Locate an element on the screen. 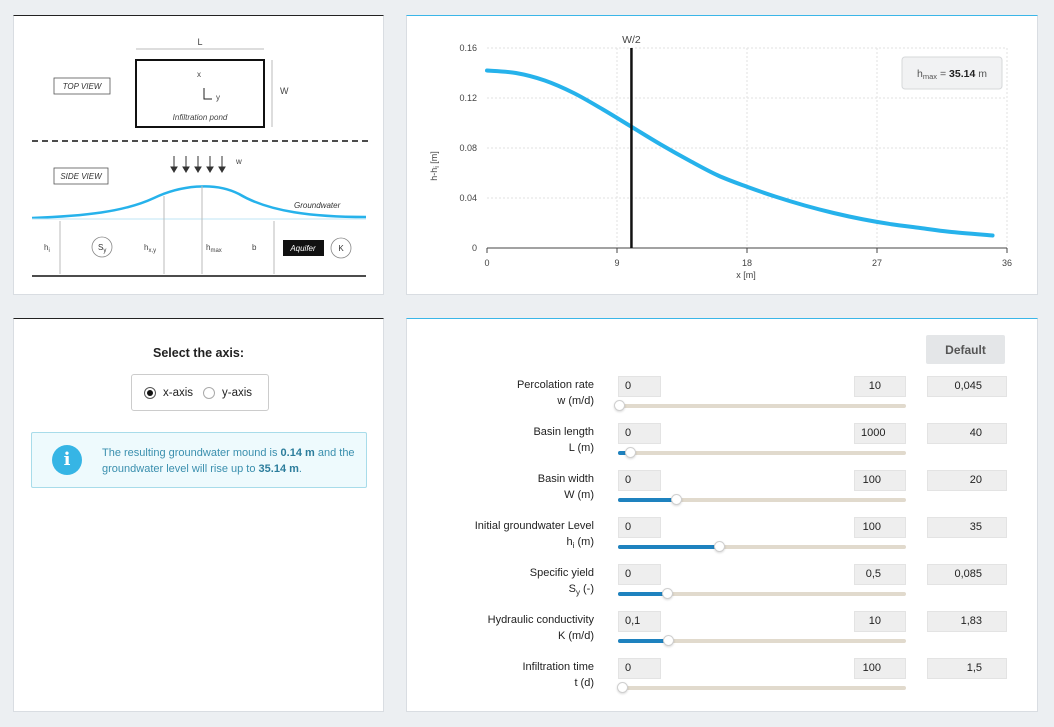 The width and height of the screenshot is (1054, 727). specific-yield-max-input: 0,5 is located at coordinates (880, 574).